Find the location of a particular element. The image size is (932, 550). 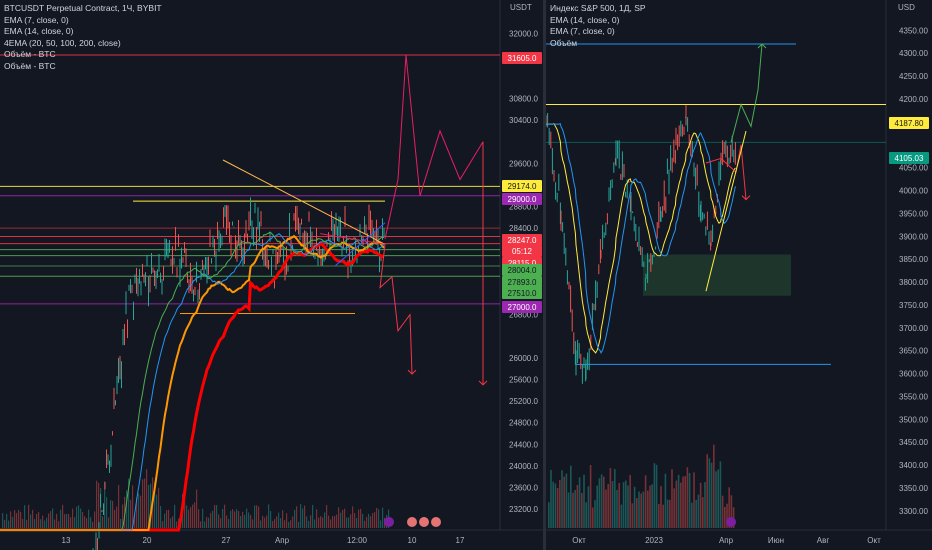

btc-legend-ema14: EMA (14, close, 0) is located at coordinates (83, 32).